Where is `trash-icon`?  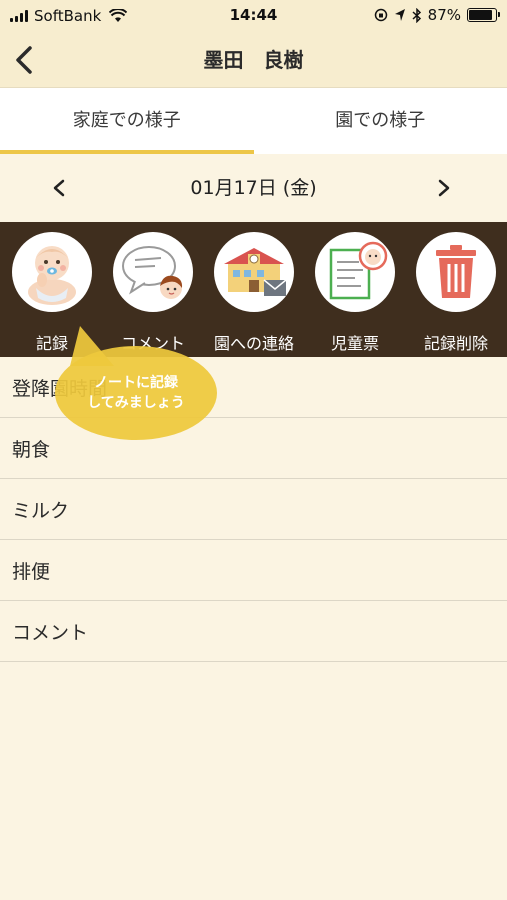
trash-icon is located at coordinates (456, 271).